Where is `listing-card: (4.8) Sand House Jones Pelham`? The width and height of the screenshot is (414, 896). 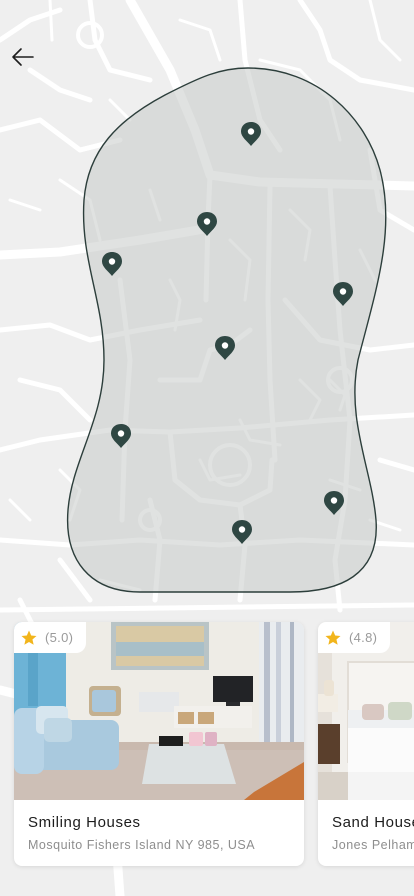
listing-card: (4.8) Sand House Jones Pelham is located at coordinates (366, 744).